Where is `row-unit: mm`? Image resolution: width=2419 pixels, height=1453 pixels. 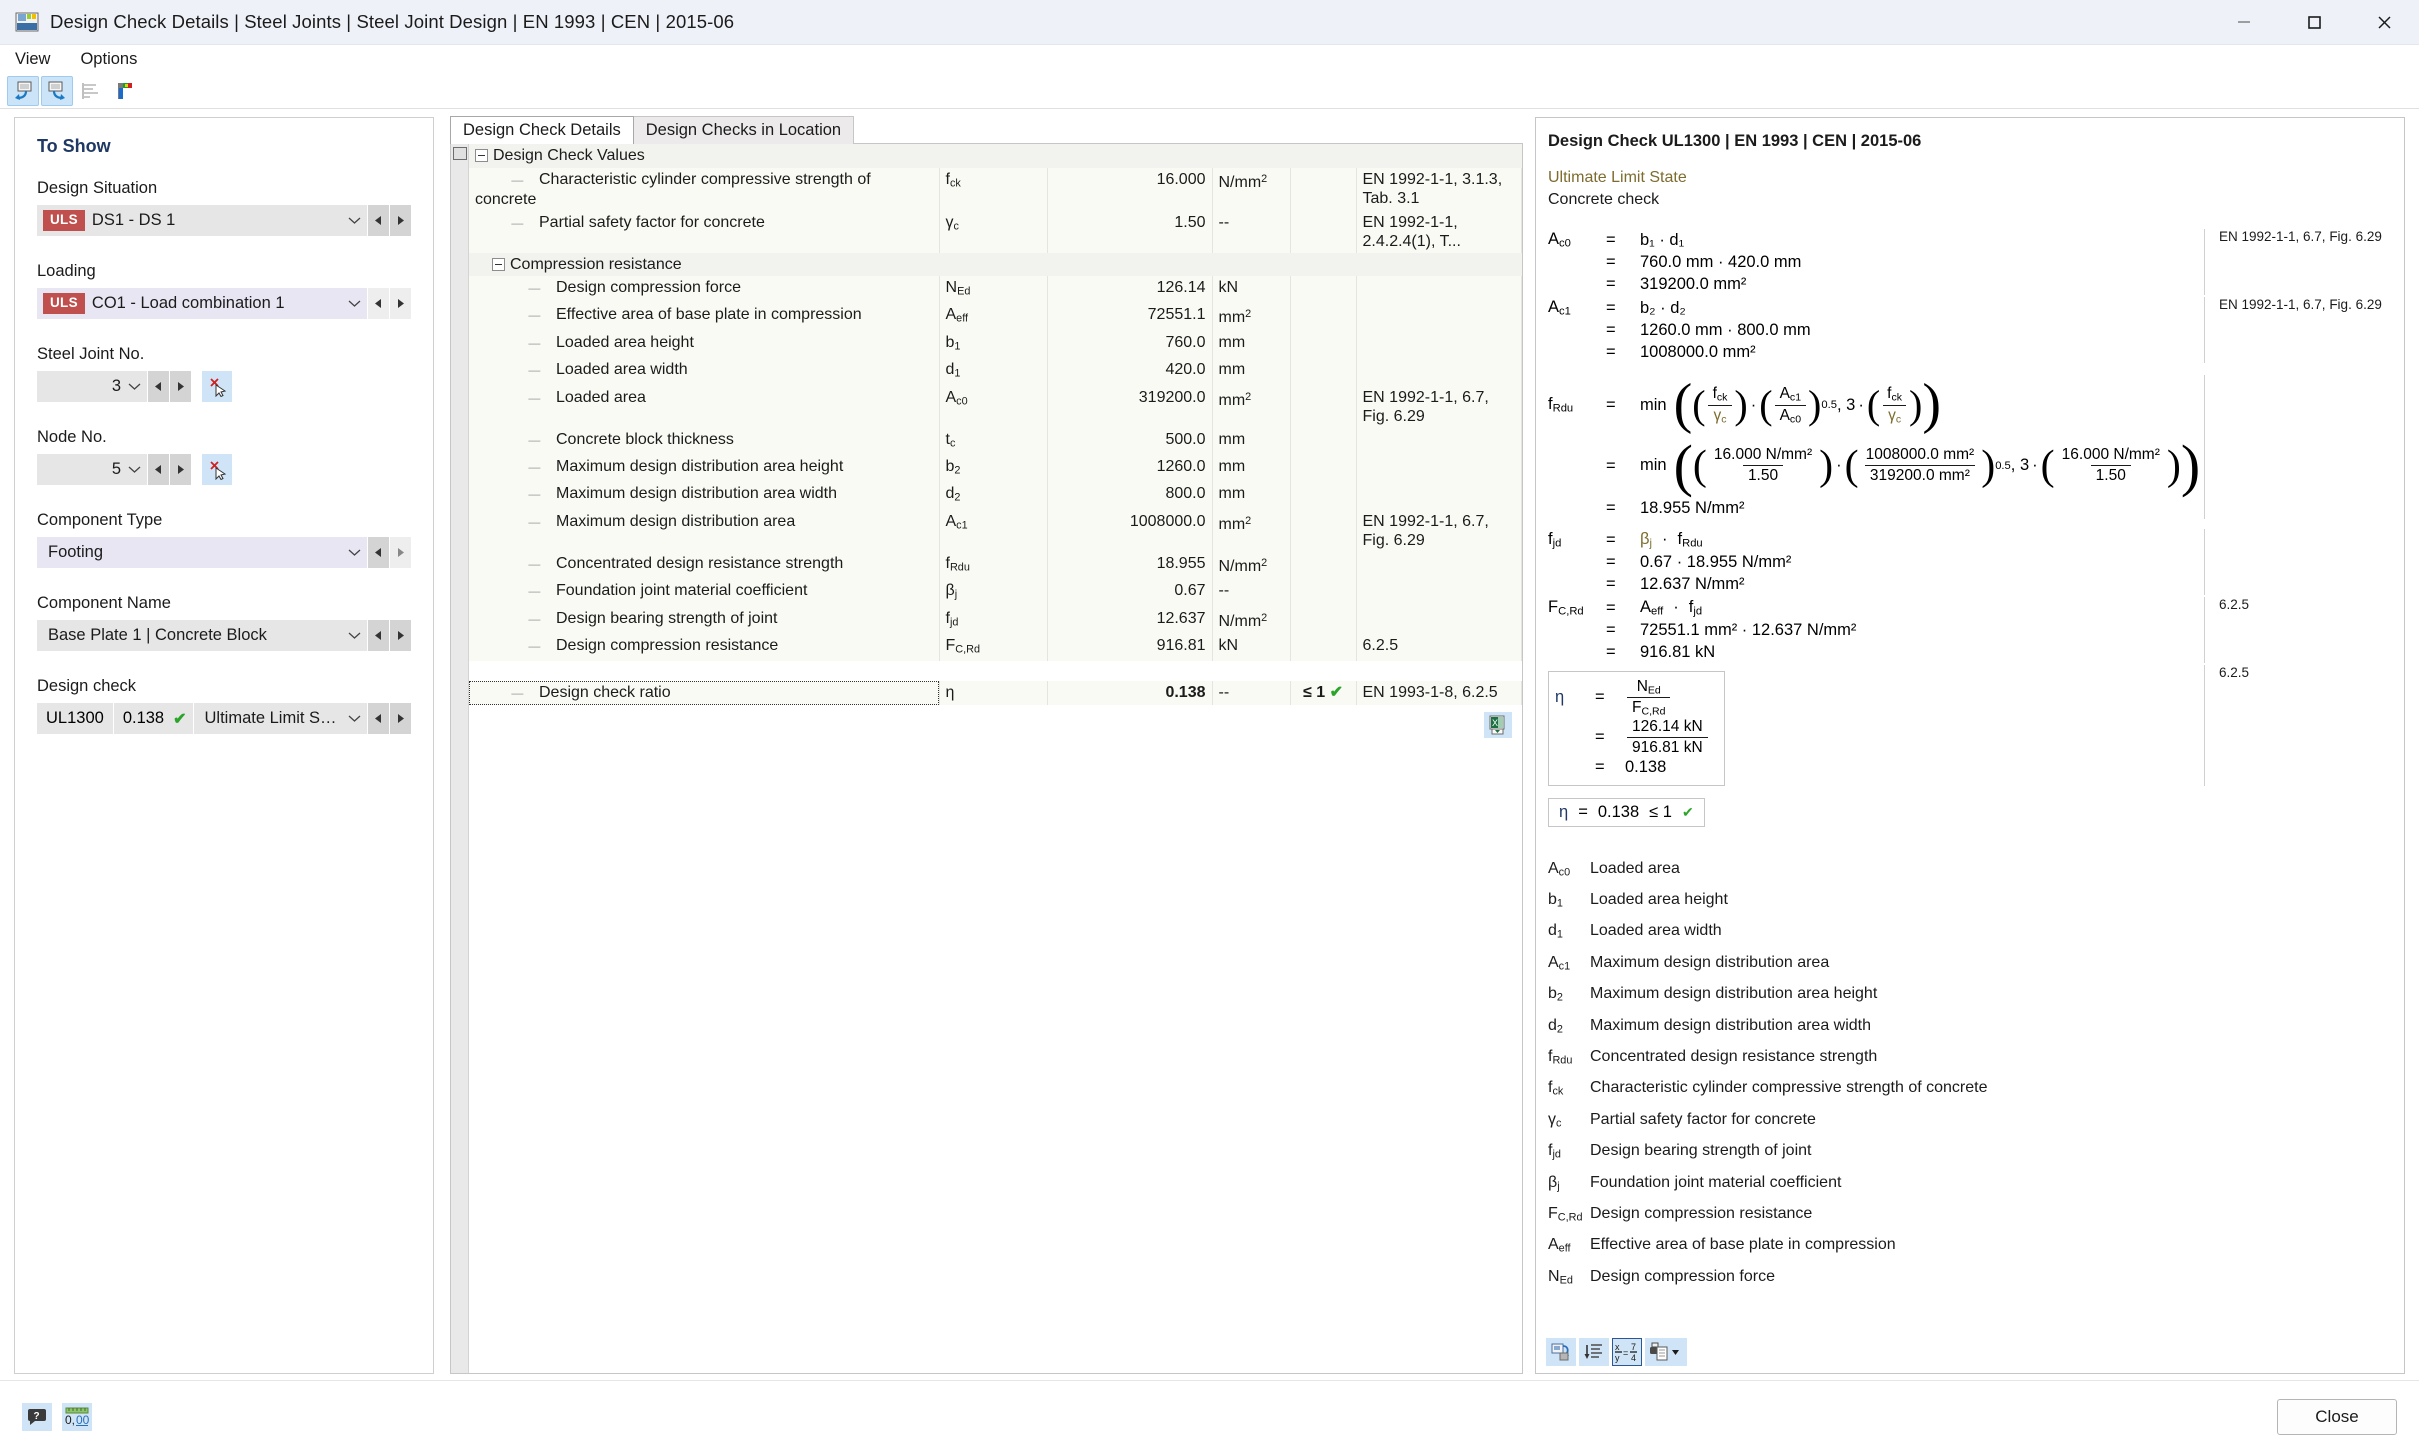 row-unit: mm is located at coordinates (1251, 344).